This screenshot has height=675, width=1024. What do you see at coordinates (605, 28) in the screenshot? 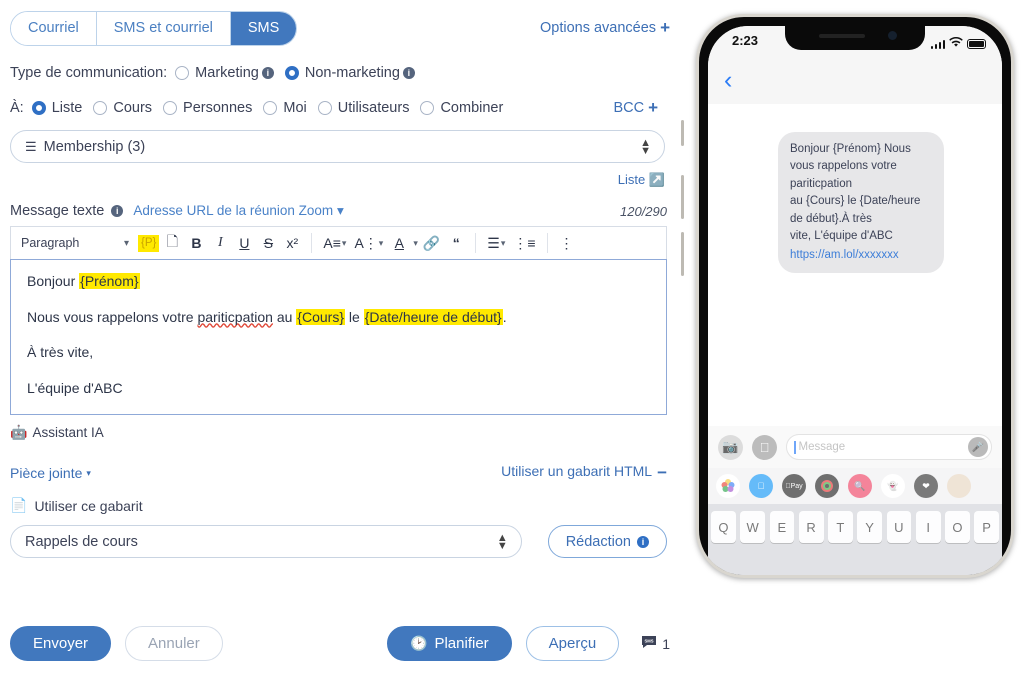
I see `advanced-options-link: Options avancées +` at bounding box center [605, 28].